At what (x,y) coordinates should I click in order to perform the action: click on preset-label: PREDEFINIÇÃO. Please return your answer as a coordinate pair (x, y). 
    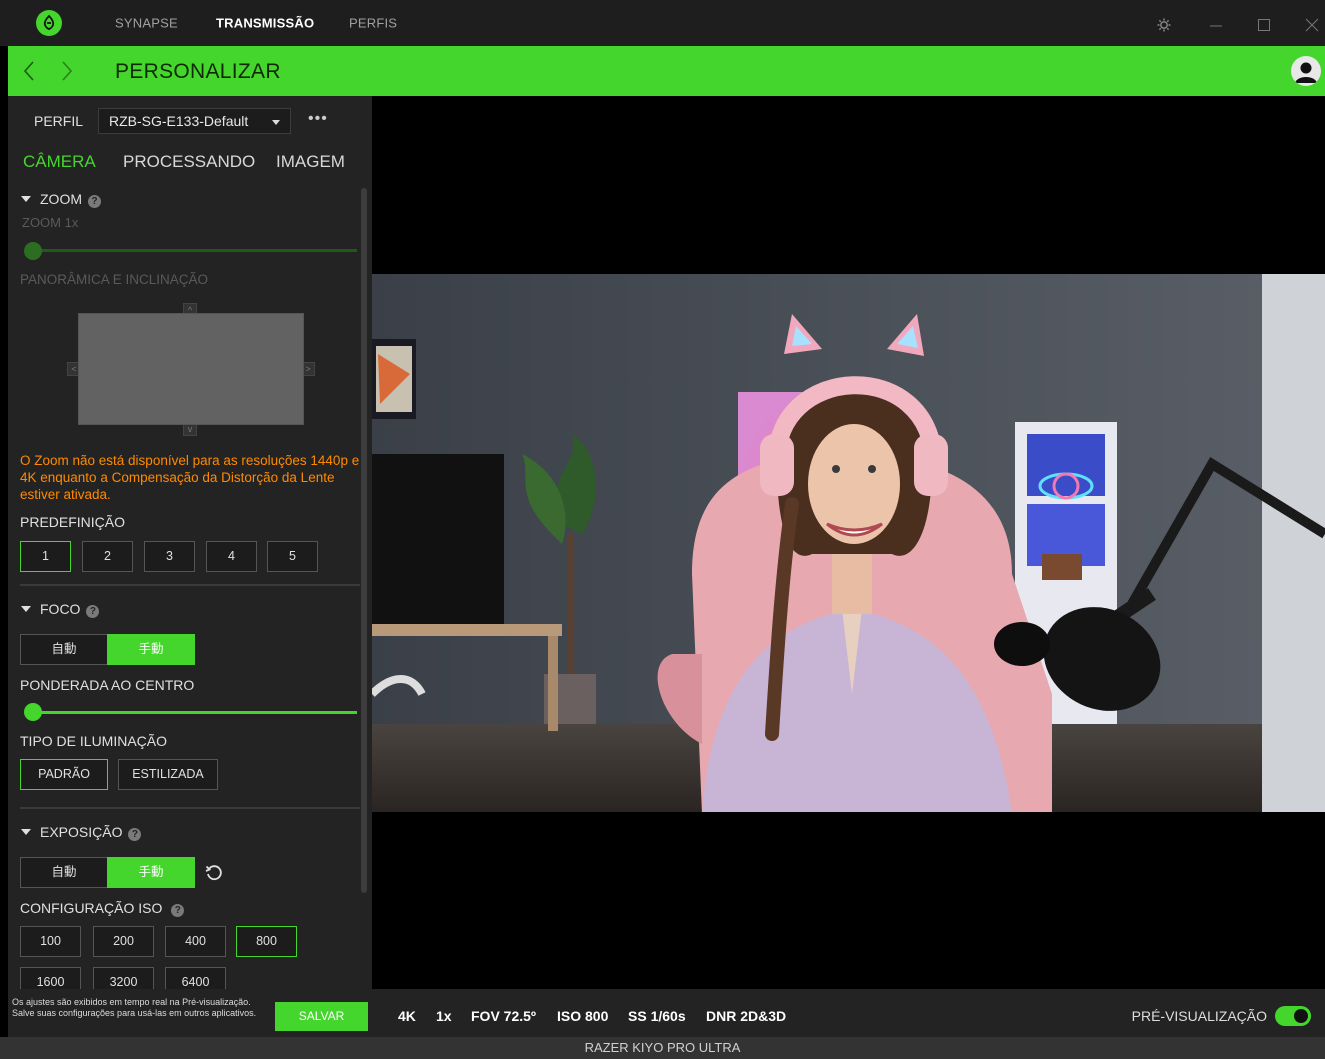
    Looking at the image, I should click on (73, 522).